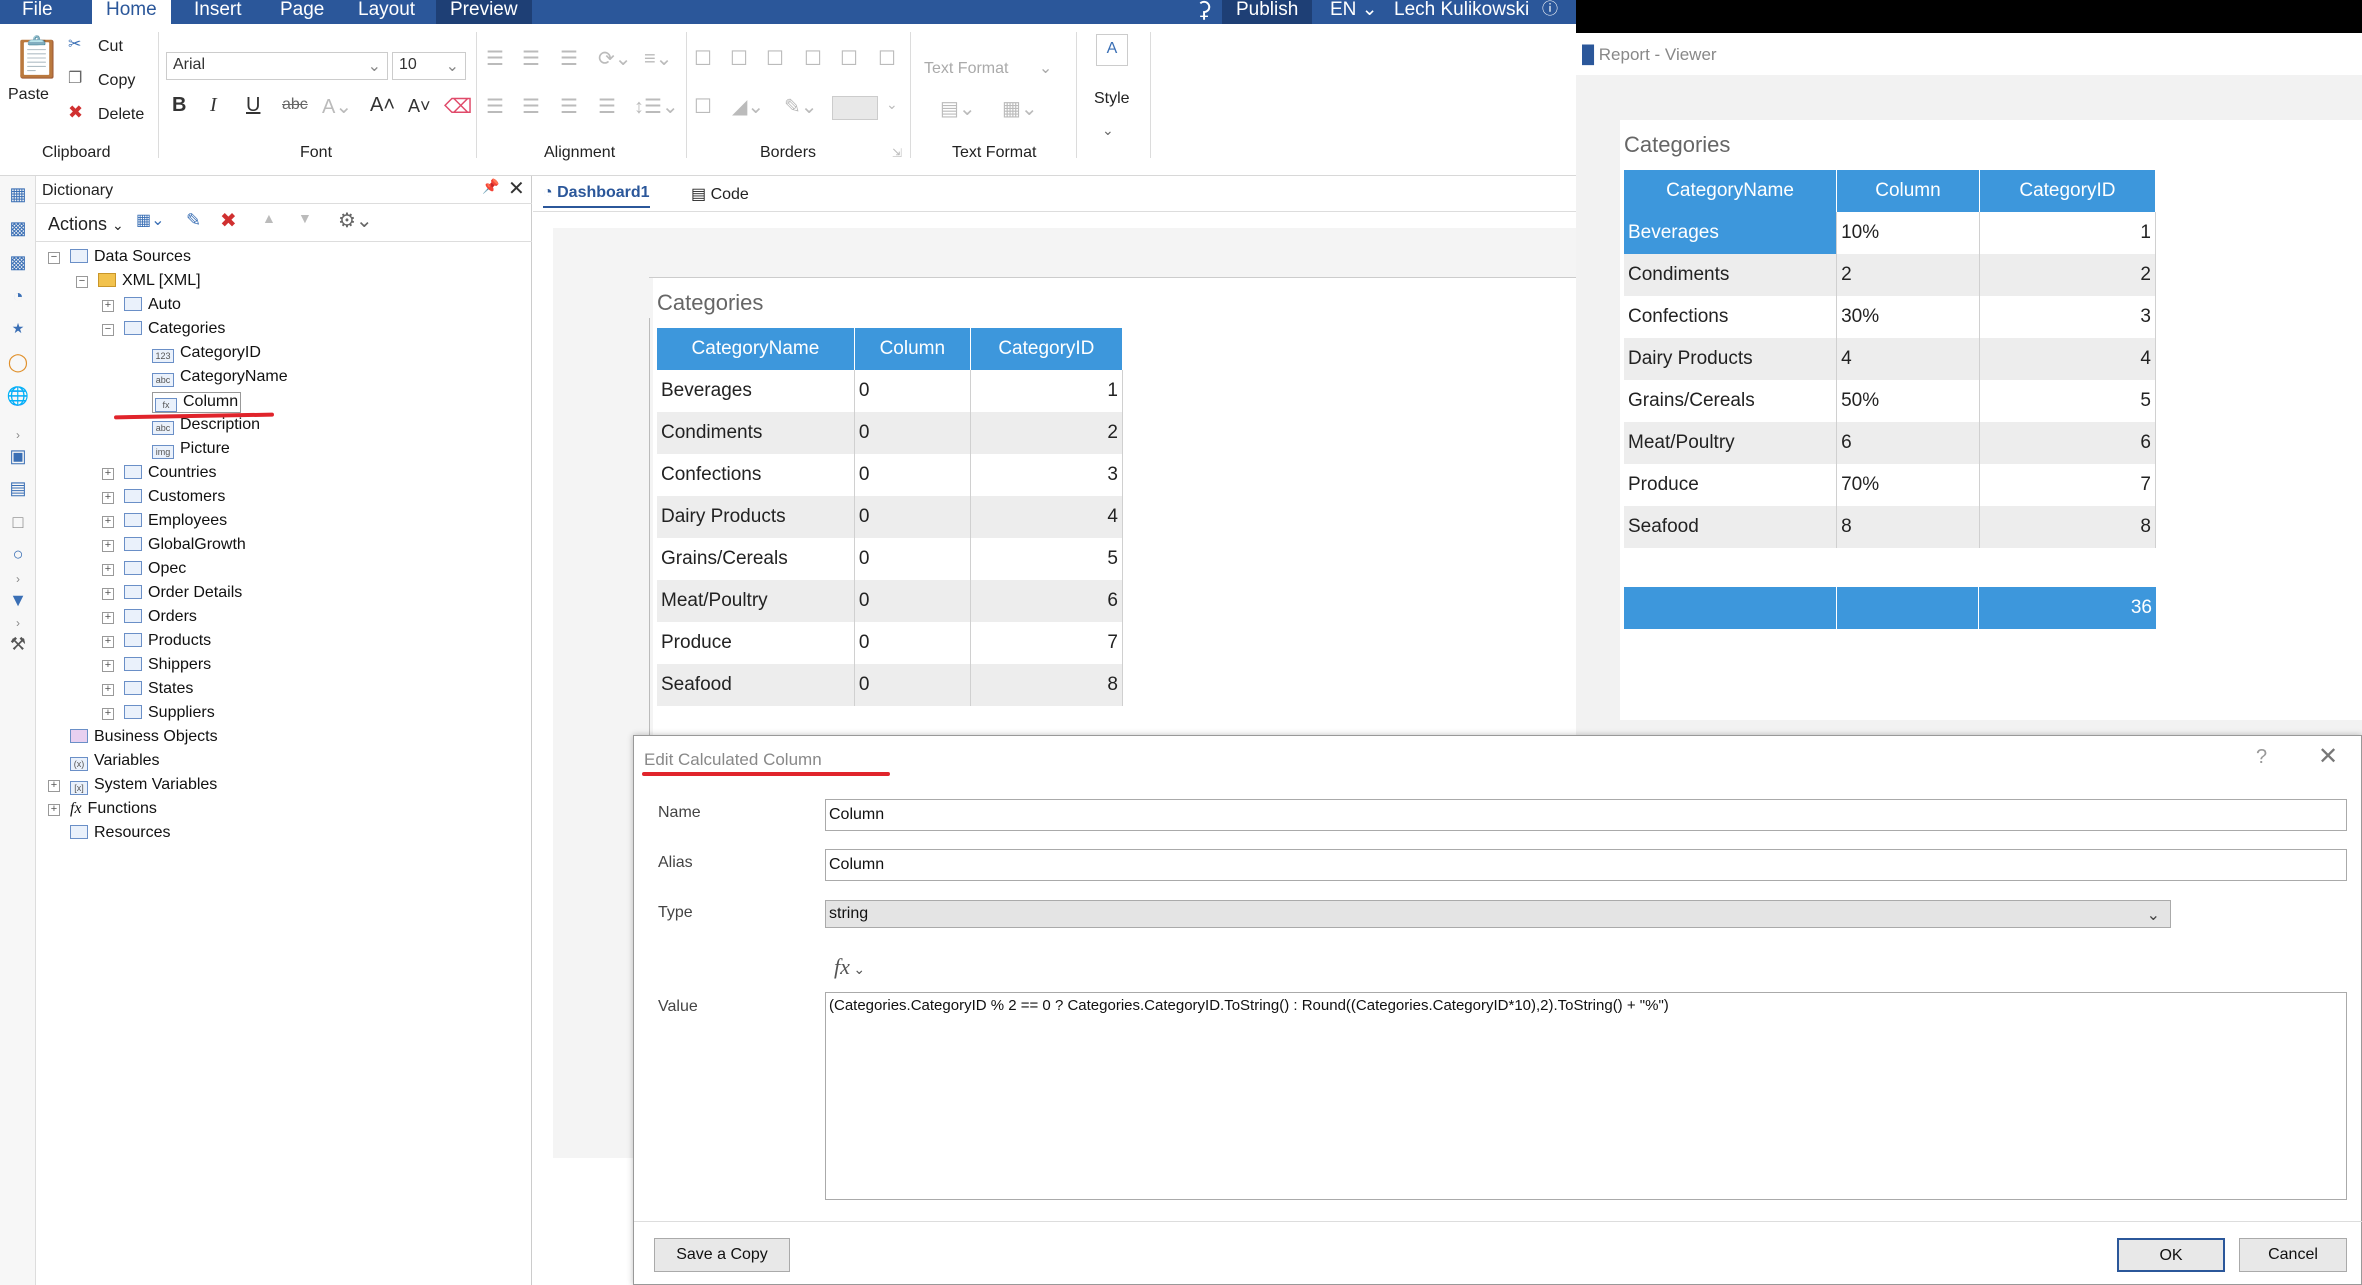 This screenshot has height=1285, width=2362. Describe the element at coordinates (386, 12) in the screenshot. I see `tab-layout: Layout` at that location.